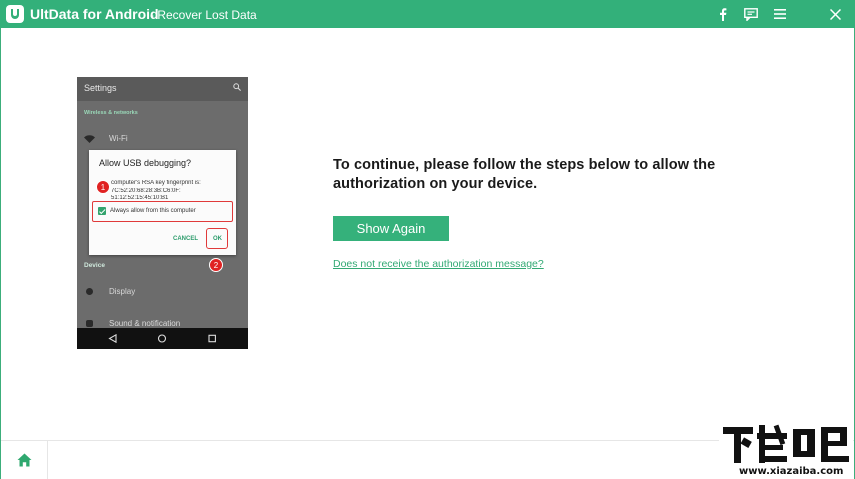  I want to click on notification-icon, so click(89, 323).